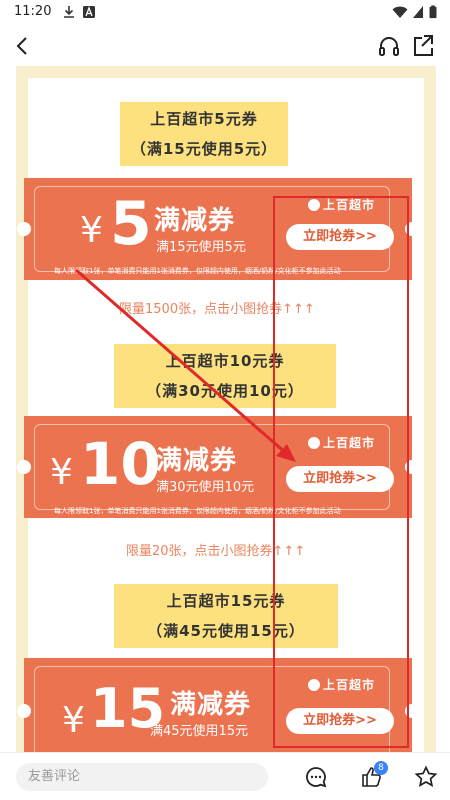 This screenshot has width=450, height=800. Describe the element at coordinates (120, 464) in the screenshot. I see `coupon-amount: 10` at that location.